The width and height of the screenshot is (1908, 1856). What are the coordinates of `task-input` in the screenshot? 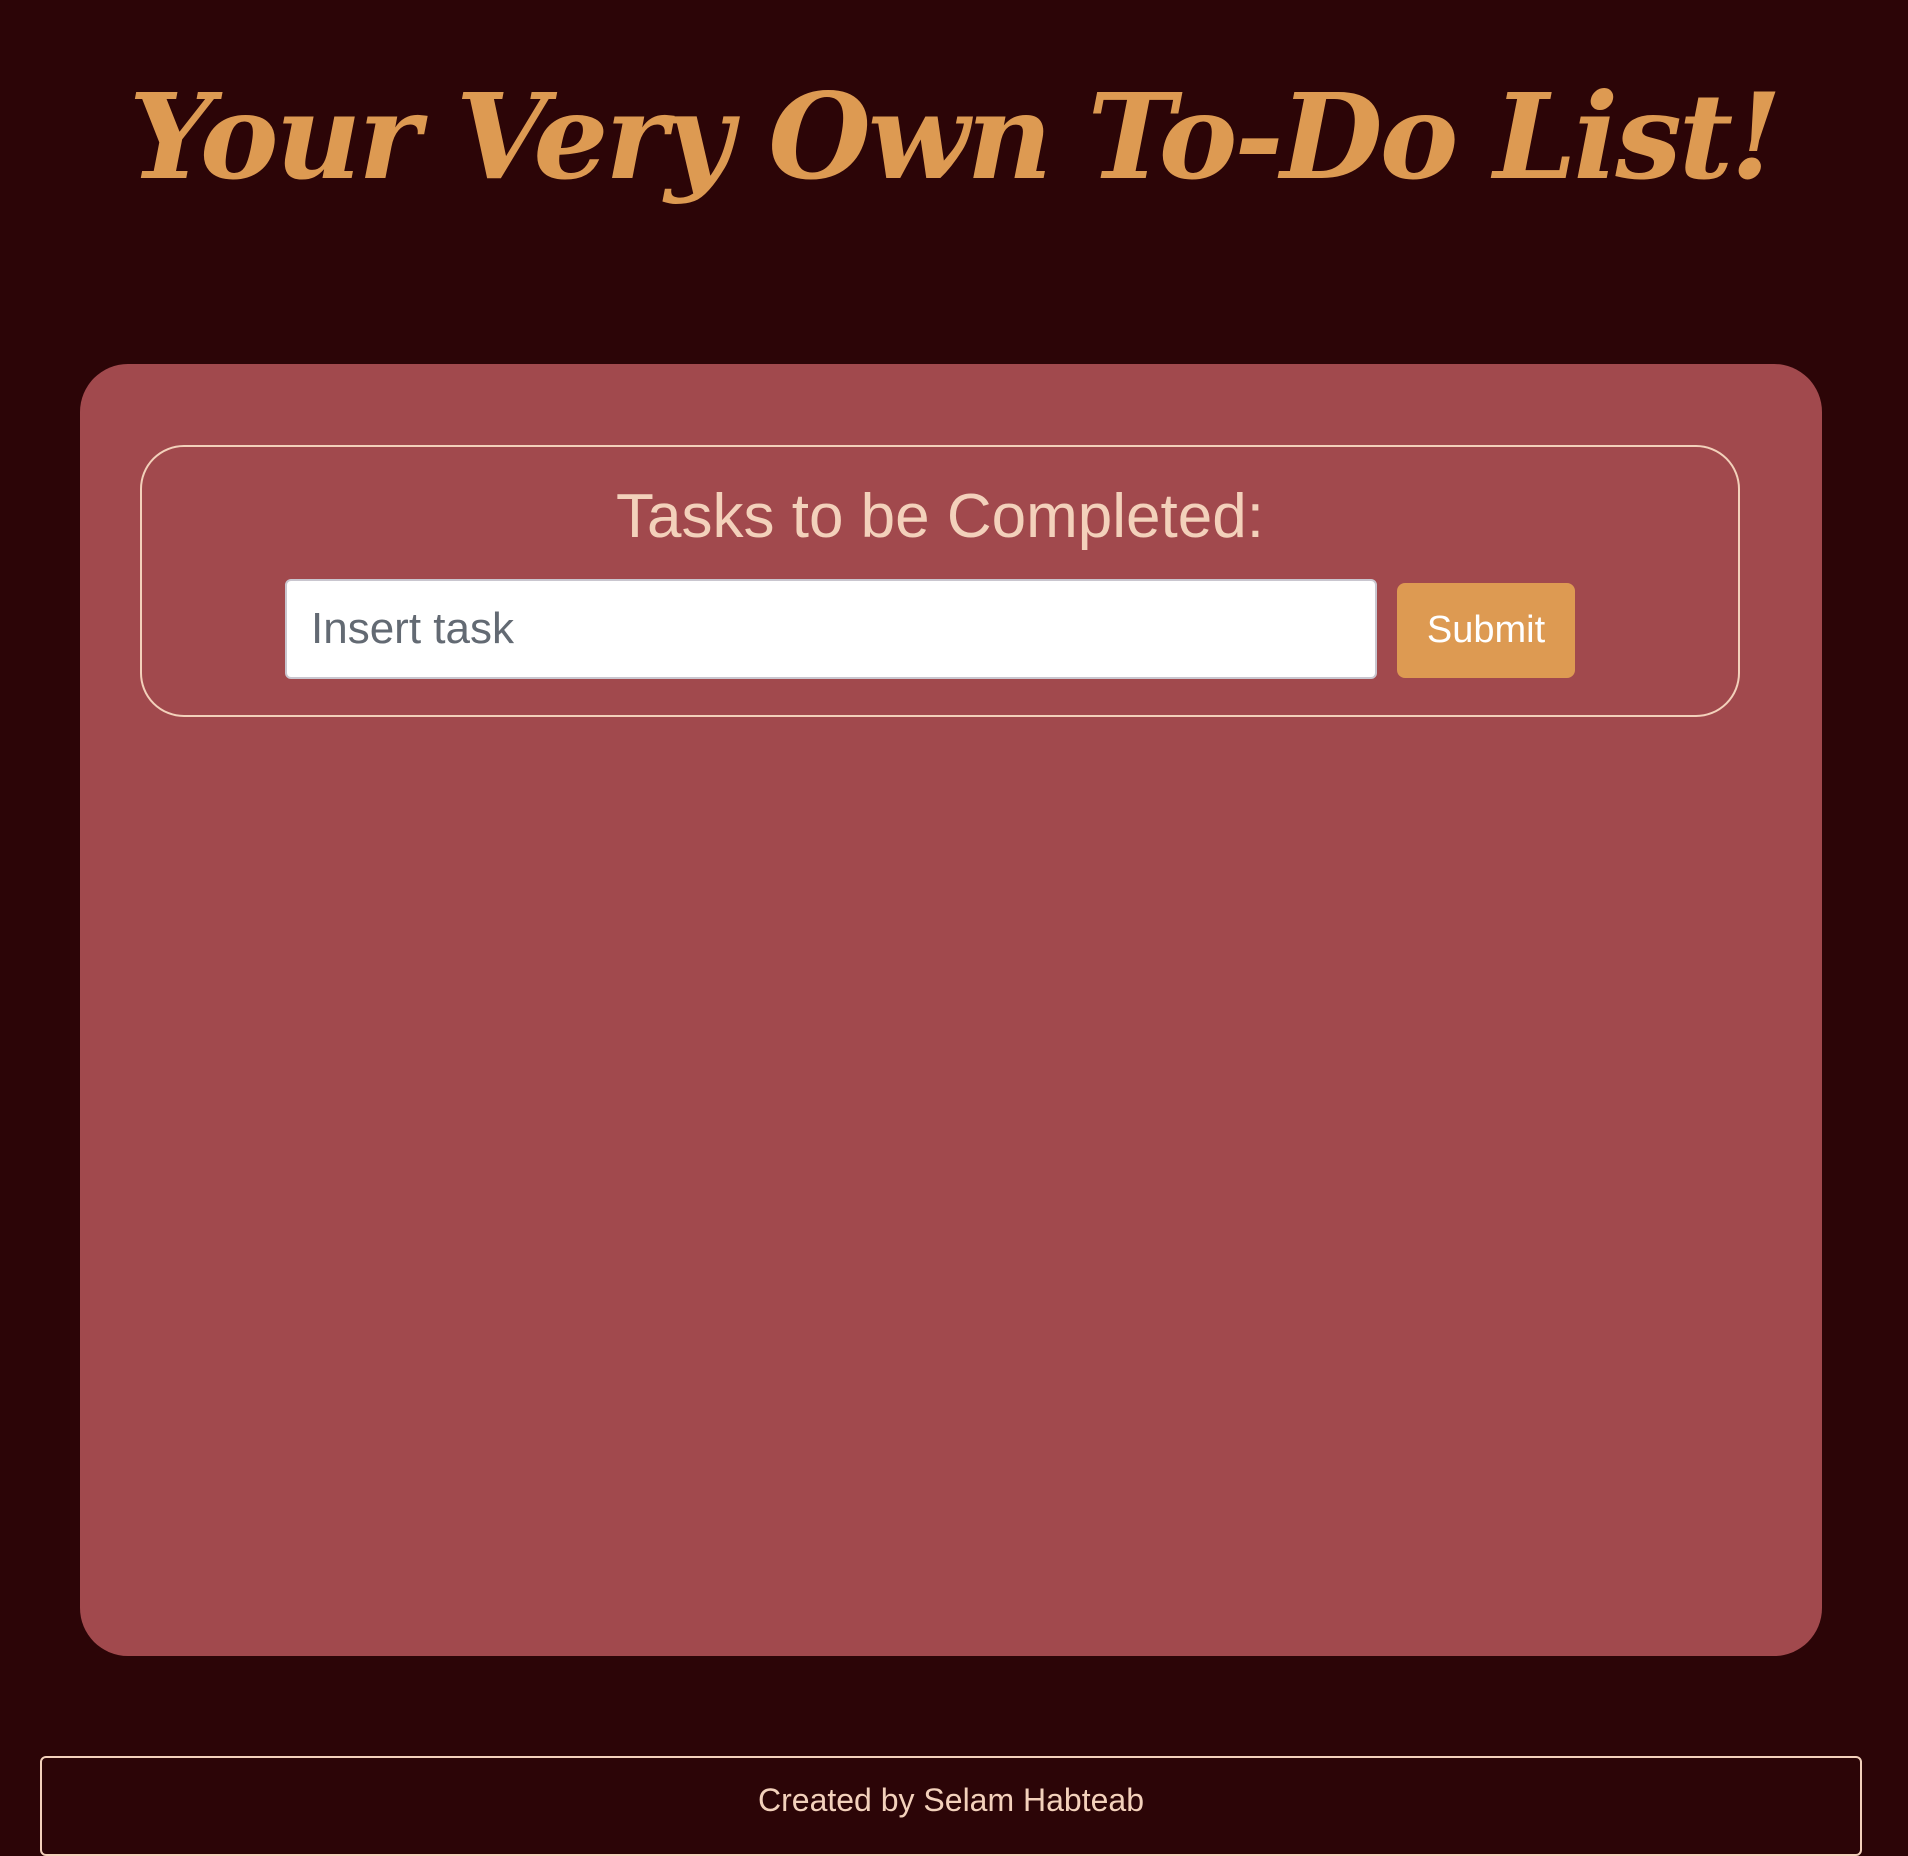 It's located at (831, 629).